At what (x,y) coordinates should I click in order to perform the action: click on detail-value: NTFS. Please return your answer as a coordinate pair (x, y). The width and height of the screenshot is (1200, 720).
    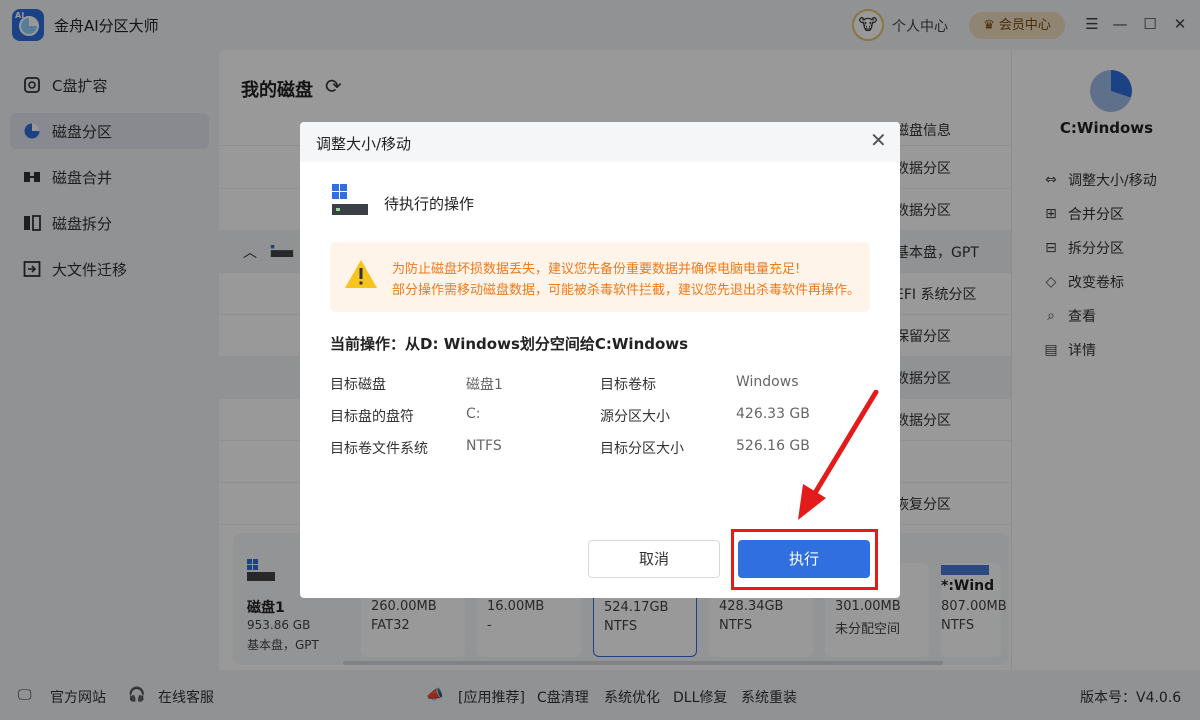
    Looking at the image, I should click on (484, 446).